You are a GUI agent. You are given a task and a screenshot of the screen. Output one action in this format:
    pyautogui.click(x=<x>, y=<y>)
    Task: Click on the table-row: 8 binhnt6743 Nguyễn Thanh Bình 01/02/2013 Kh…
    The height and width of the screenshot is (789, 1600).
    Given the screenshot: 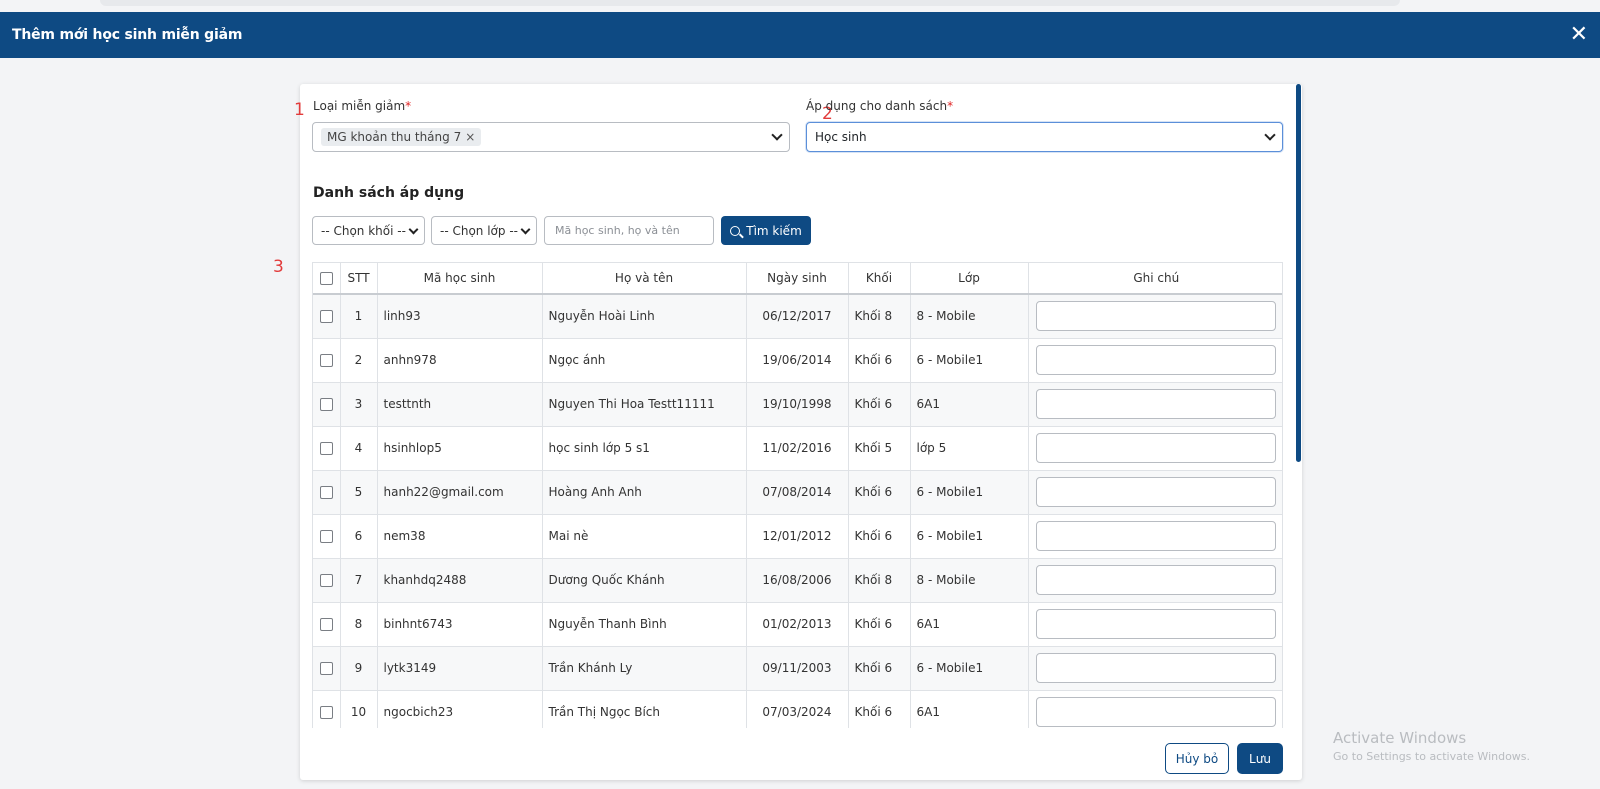 What is the action you would take?
    pyautogui.click(x=797, y=624)
    